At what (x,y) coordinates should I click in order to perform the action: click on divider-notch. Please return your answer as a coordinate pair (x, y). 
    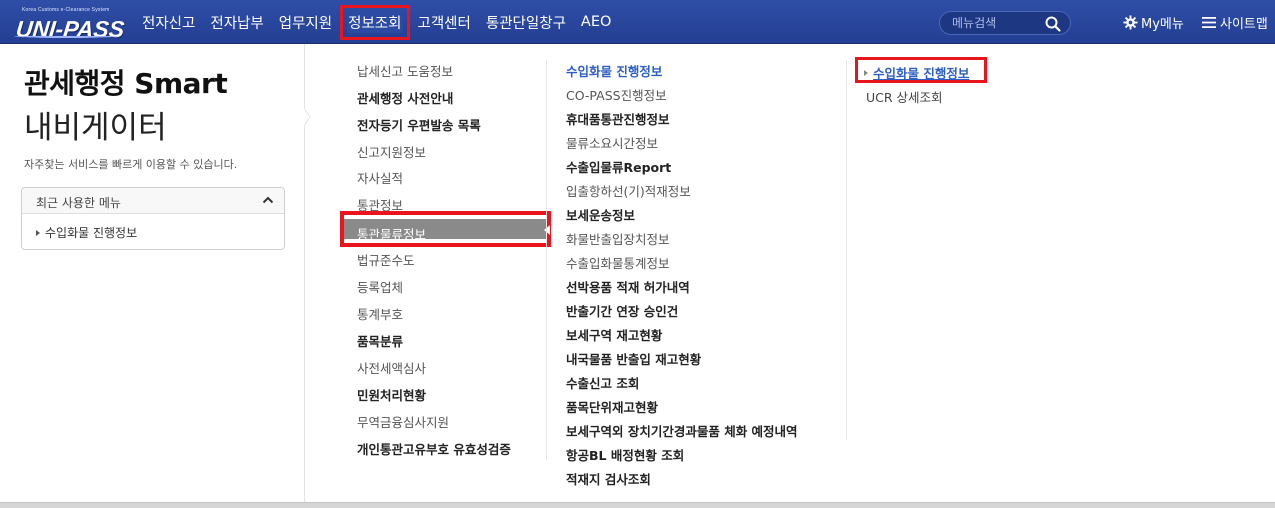
    Looking at the image, I should click on (305, 117).